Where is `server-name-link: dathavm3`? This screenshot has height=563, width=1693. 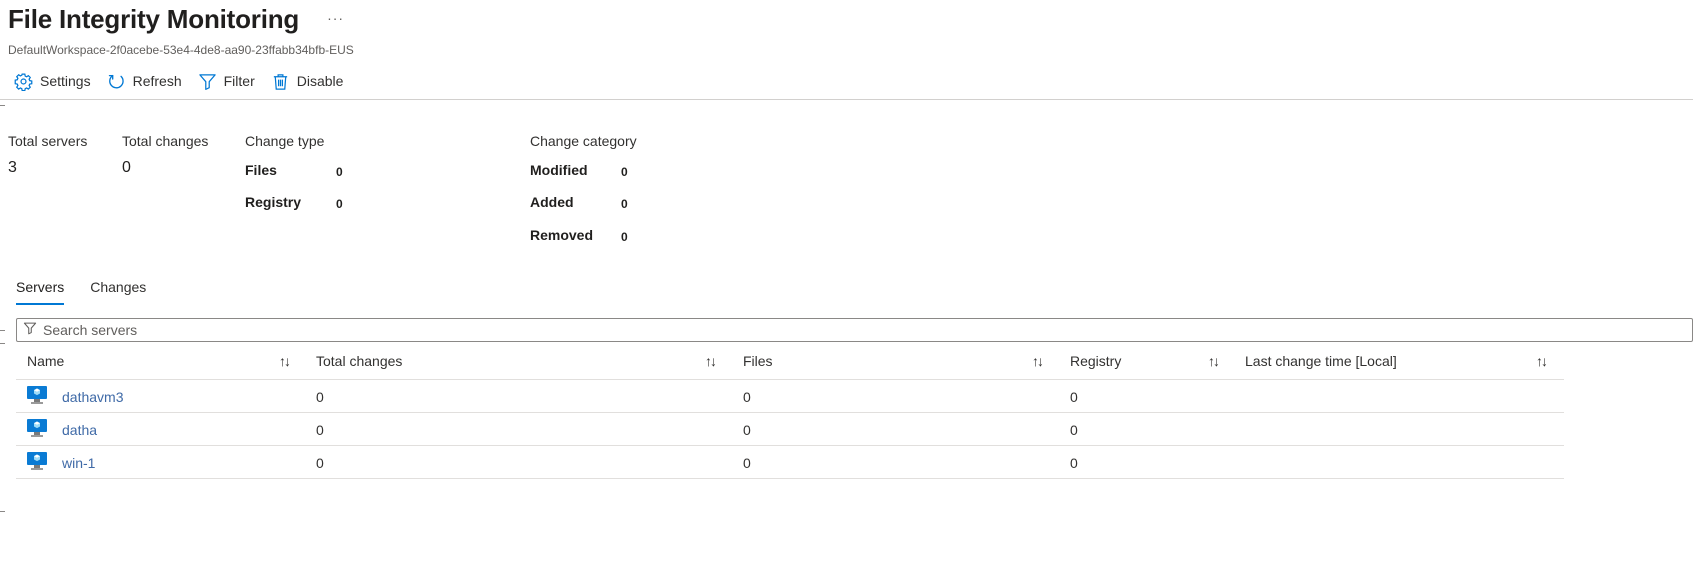
server-name-link: dathavm3 is located at coordinates (92, 397).